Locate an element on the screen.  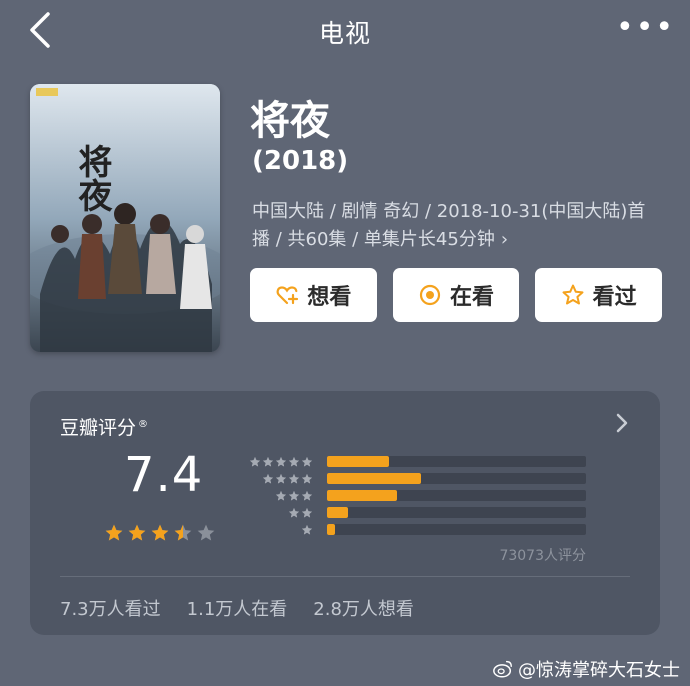
watched-label: 看过 is located at coordinates (614, 297).